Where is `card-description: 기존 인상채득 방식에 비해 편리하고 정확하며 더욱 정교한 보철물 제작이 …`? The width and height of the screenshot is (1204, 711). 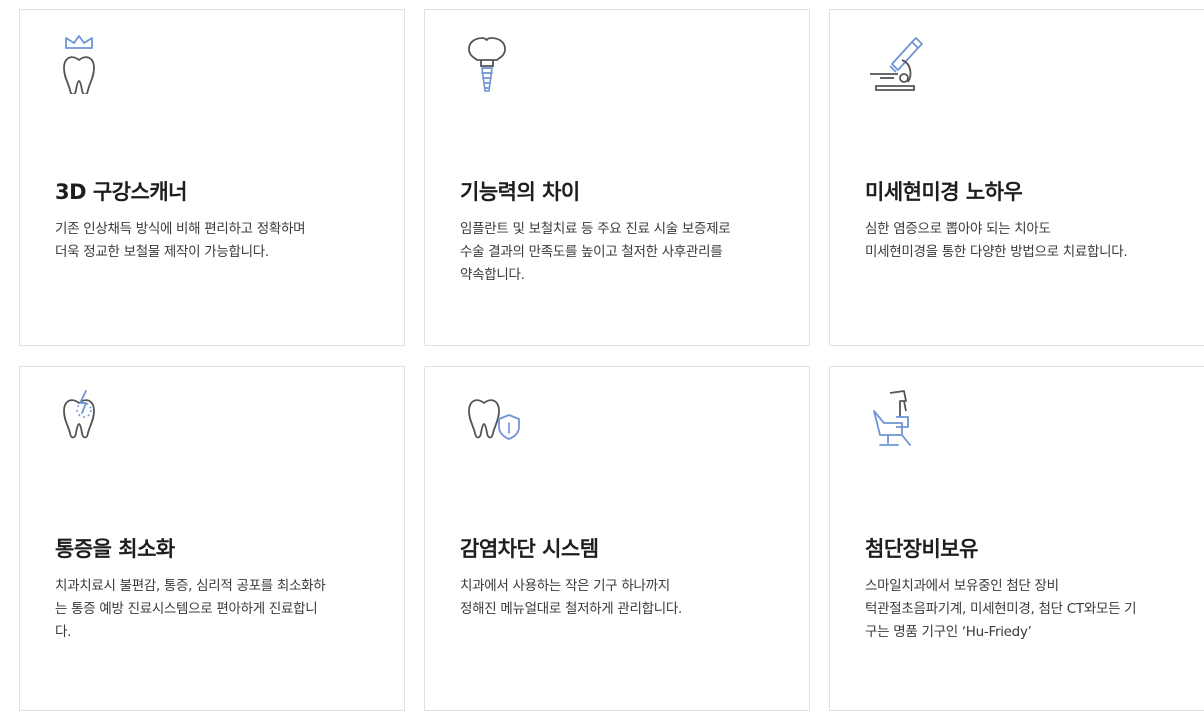
card-description: 기존 인상채득 방식에 비해 편리하고 정확하며 더욱 정교한 보철물 제작이 … is located at coordinates (222, 241).